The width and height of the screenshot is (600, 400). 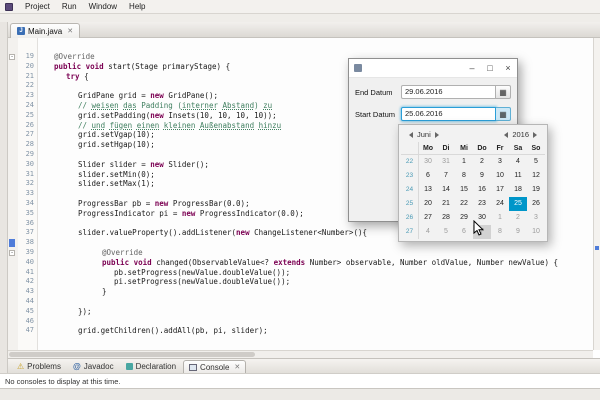 I want to click on code-text: }, so click(x=315, y=292).